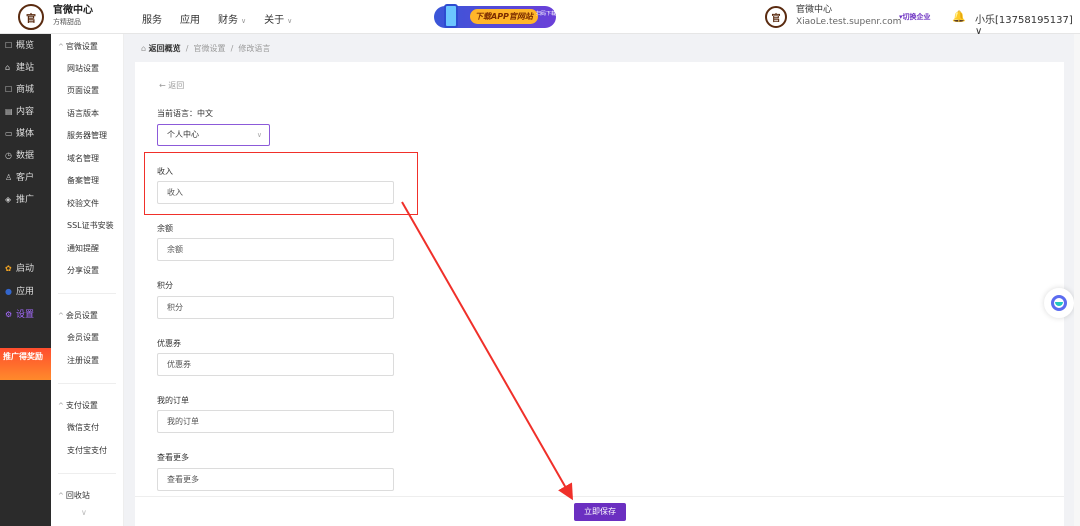  I want to click on customer-service-icon, so click(1059, 303).